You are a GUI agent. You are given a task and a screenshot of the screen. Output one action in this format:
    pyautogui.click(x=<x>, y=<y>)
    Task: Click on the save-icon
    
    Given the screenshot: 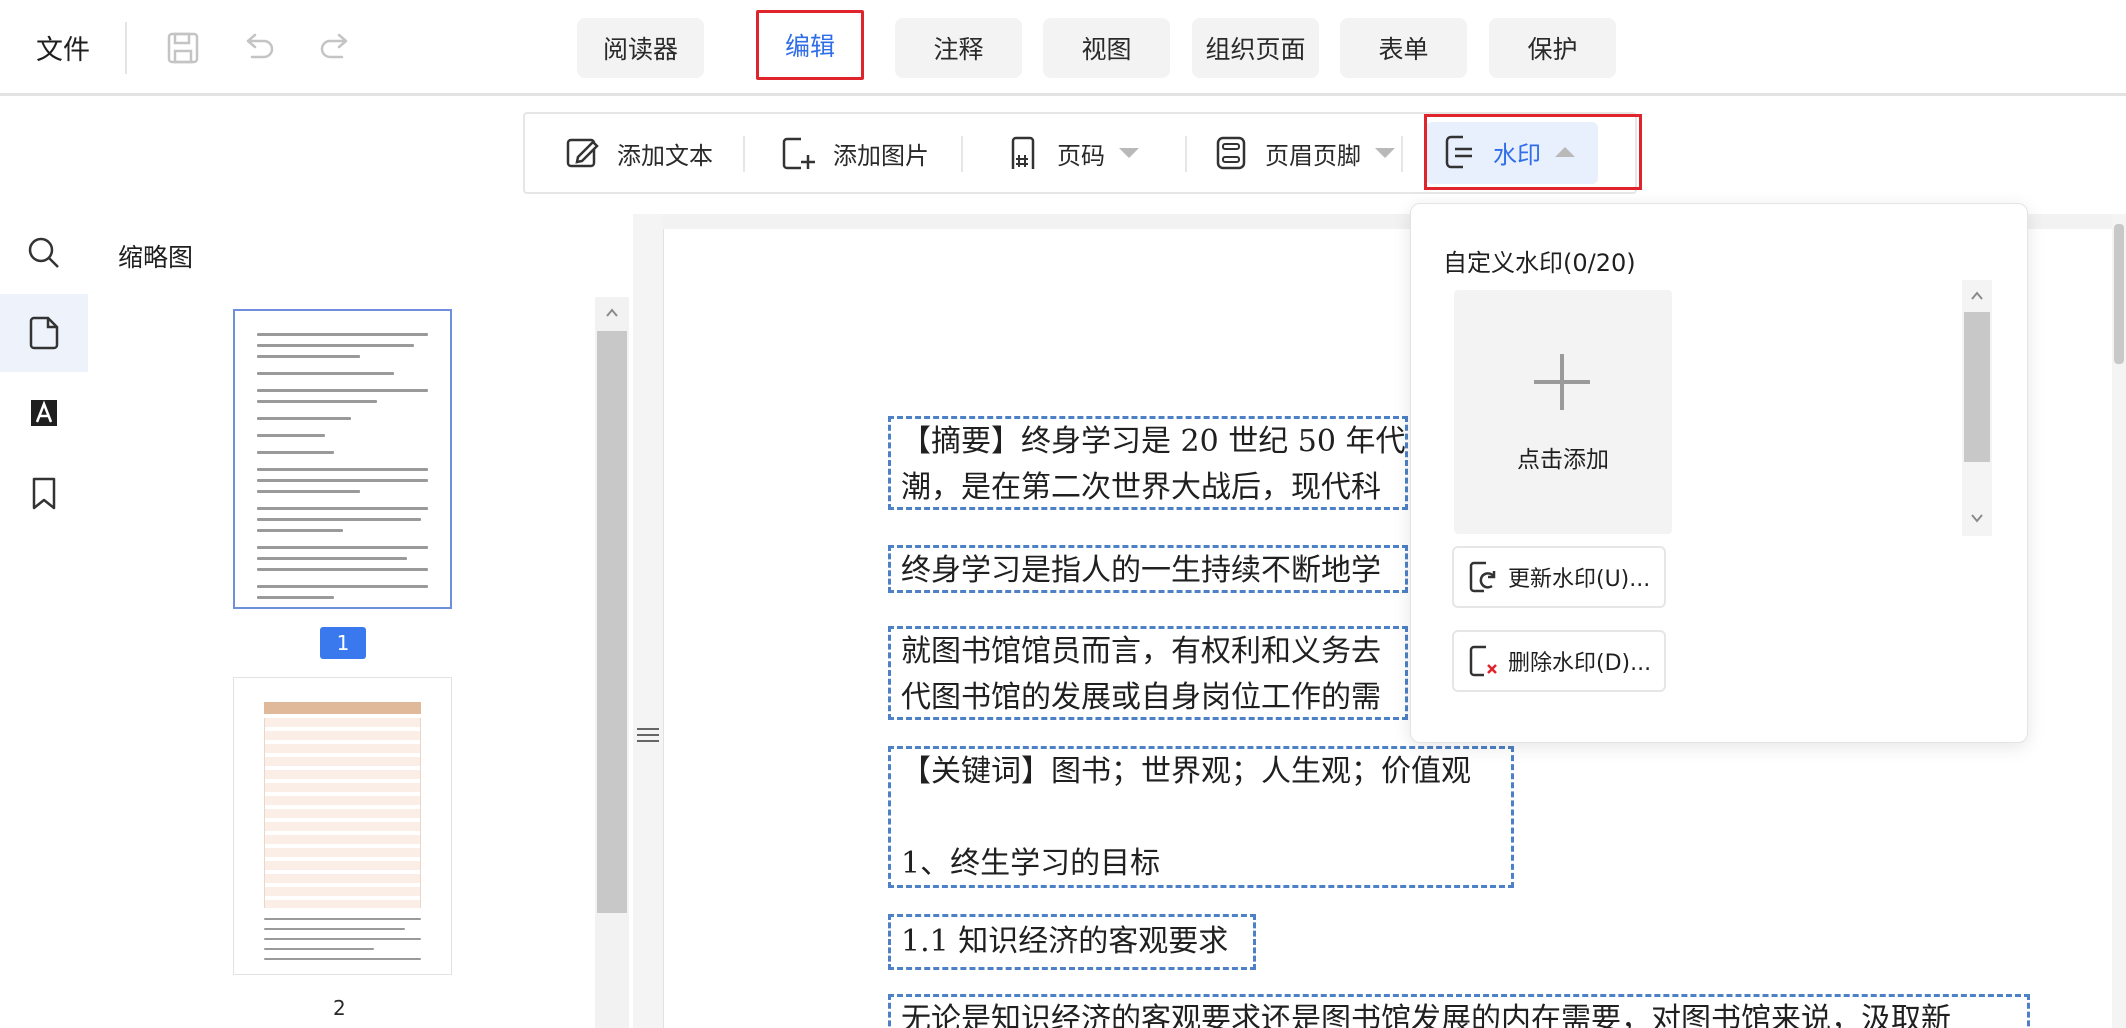 What is the action you would take?
    pyautogui.click(x=183, y=48)
    